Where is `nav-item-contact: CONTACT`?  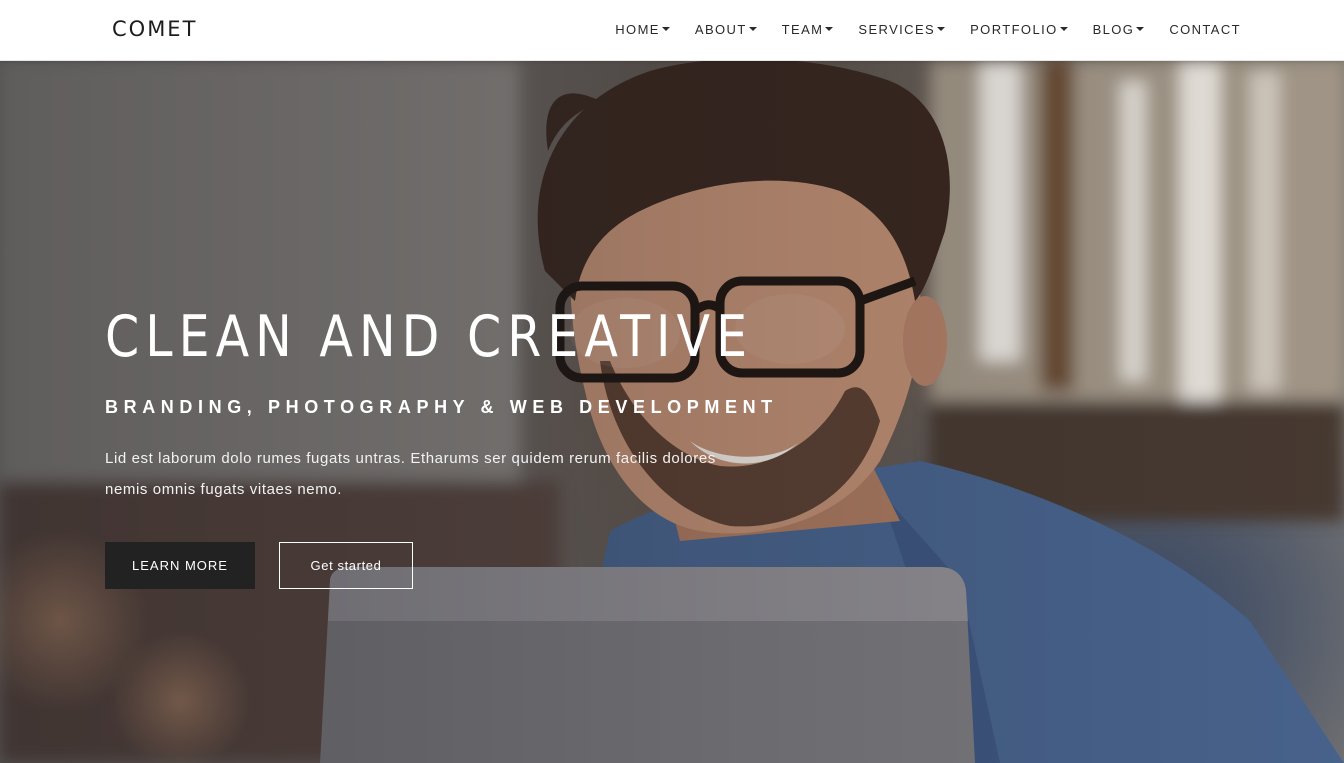 nav-item-contact: CONTACT is located at coordinates (1205, 29).